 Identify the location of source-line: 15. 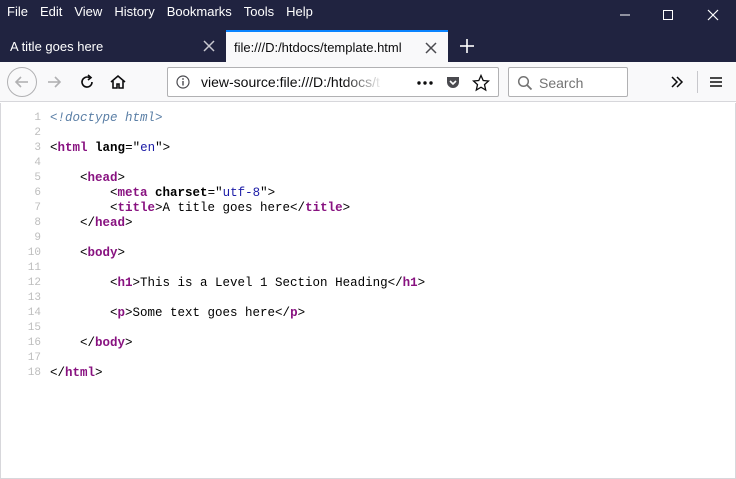
(368, 328).